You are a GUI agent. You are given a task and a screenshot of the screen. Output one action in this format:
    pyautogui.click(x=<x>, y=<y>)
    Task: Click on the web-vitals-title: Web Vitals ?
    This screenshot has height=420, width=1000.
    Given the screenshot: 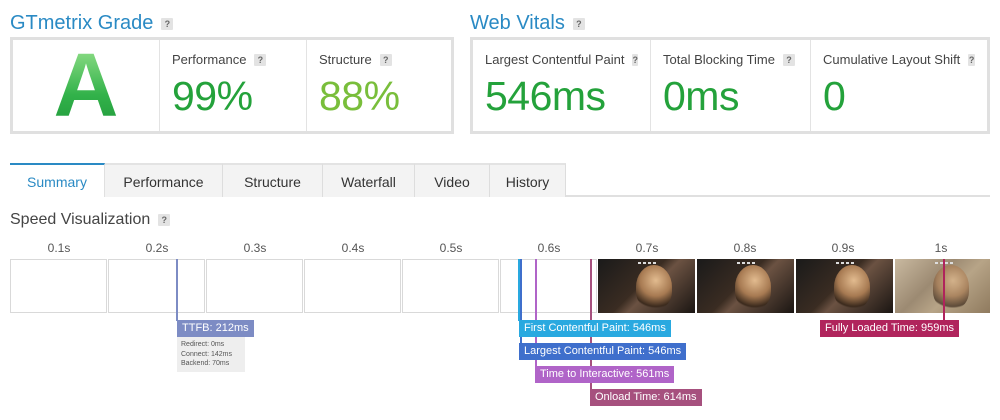 What is the action you would take?
    pyautogui.click(x=527, y=23)
    